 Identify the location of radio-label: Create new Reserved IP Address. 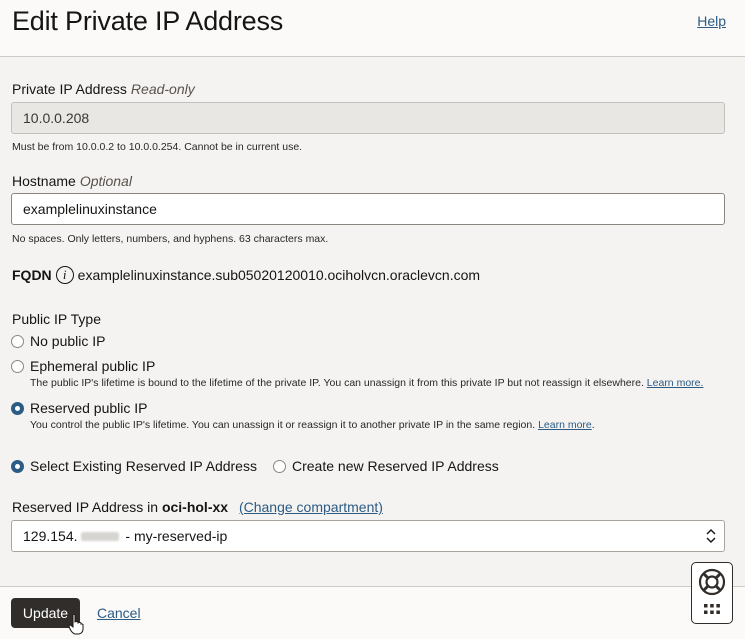
(395, 466).